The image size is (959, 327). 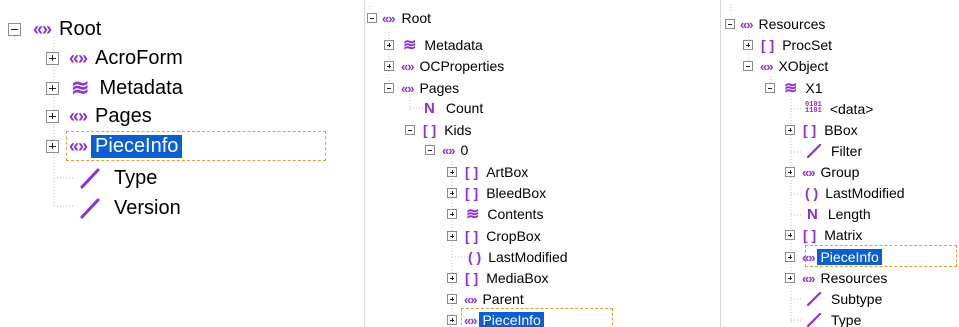 What do you see at coordinates (515, 214) in the screenshot?
I see `tree-node-label: Contents` at bounding box center [515, 214].